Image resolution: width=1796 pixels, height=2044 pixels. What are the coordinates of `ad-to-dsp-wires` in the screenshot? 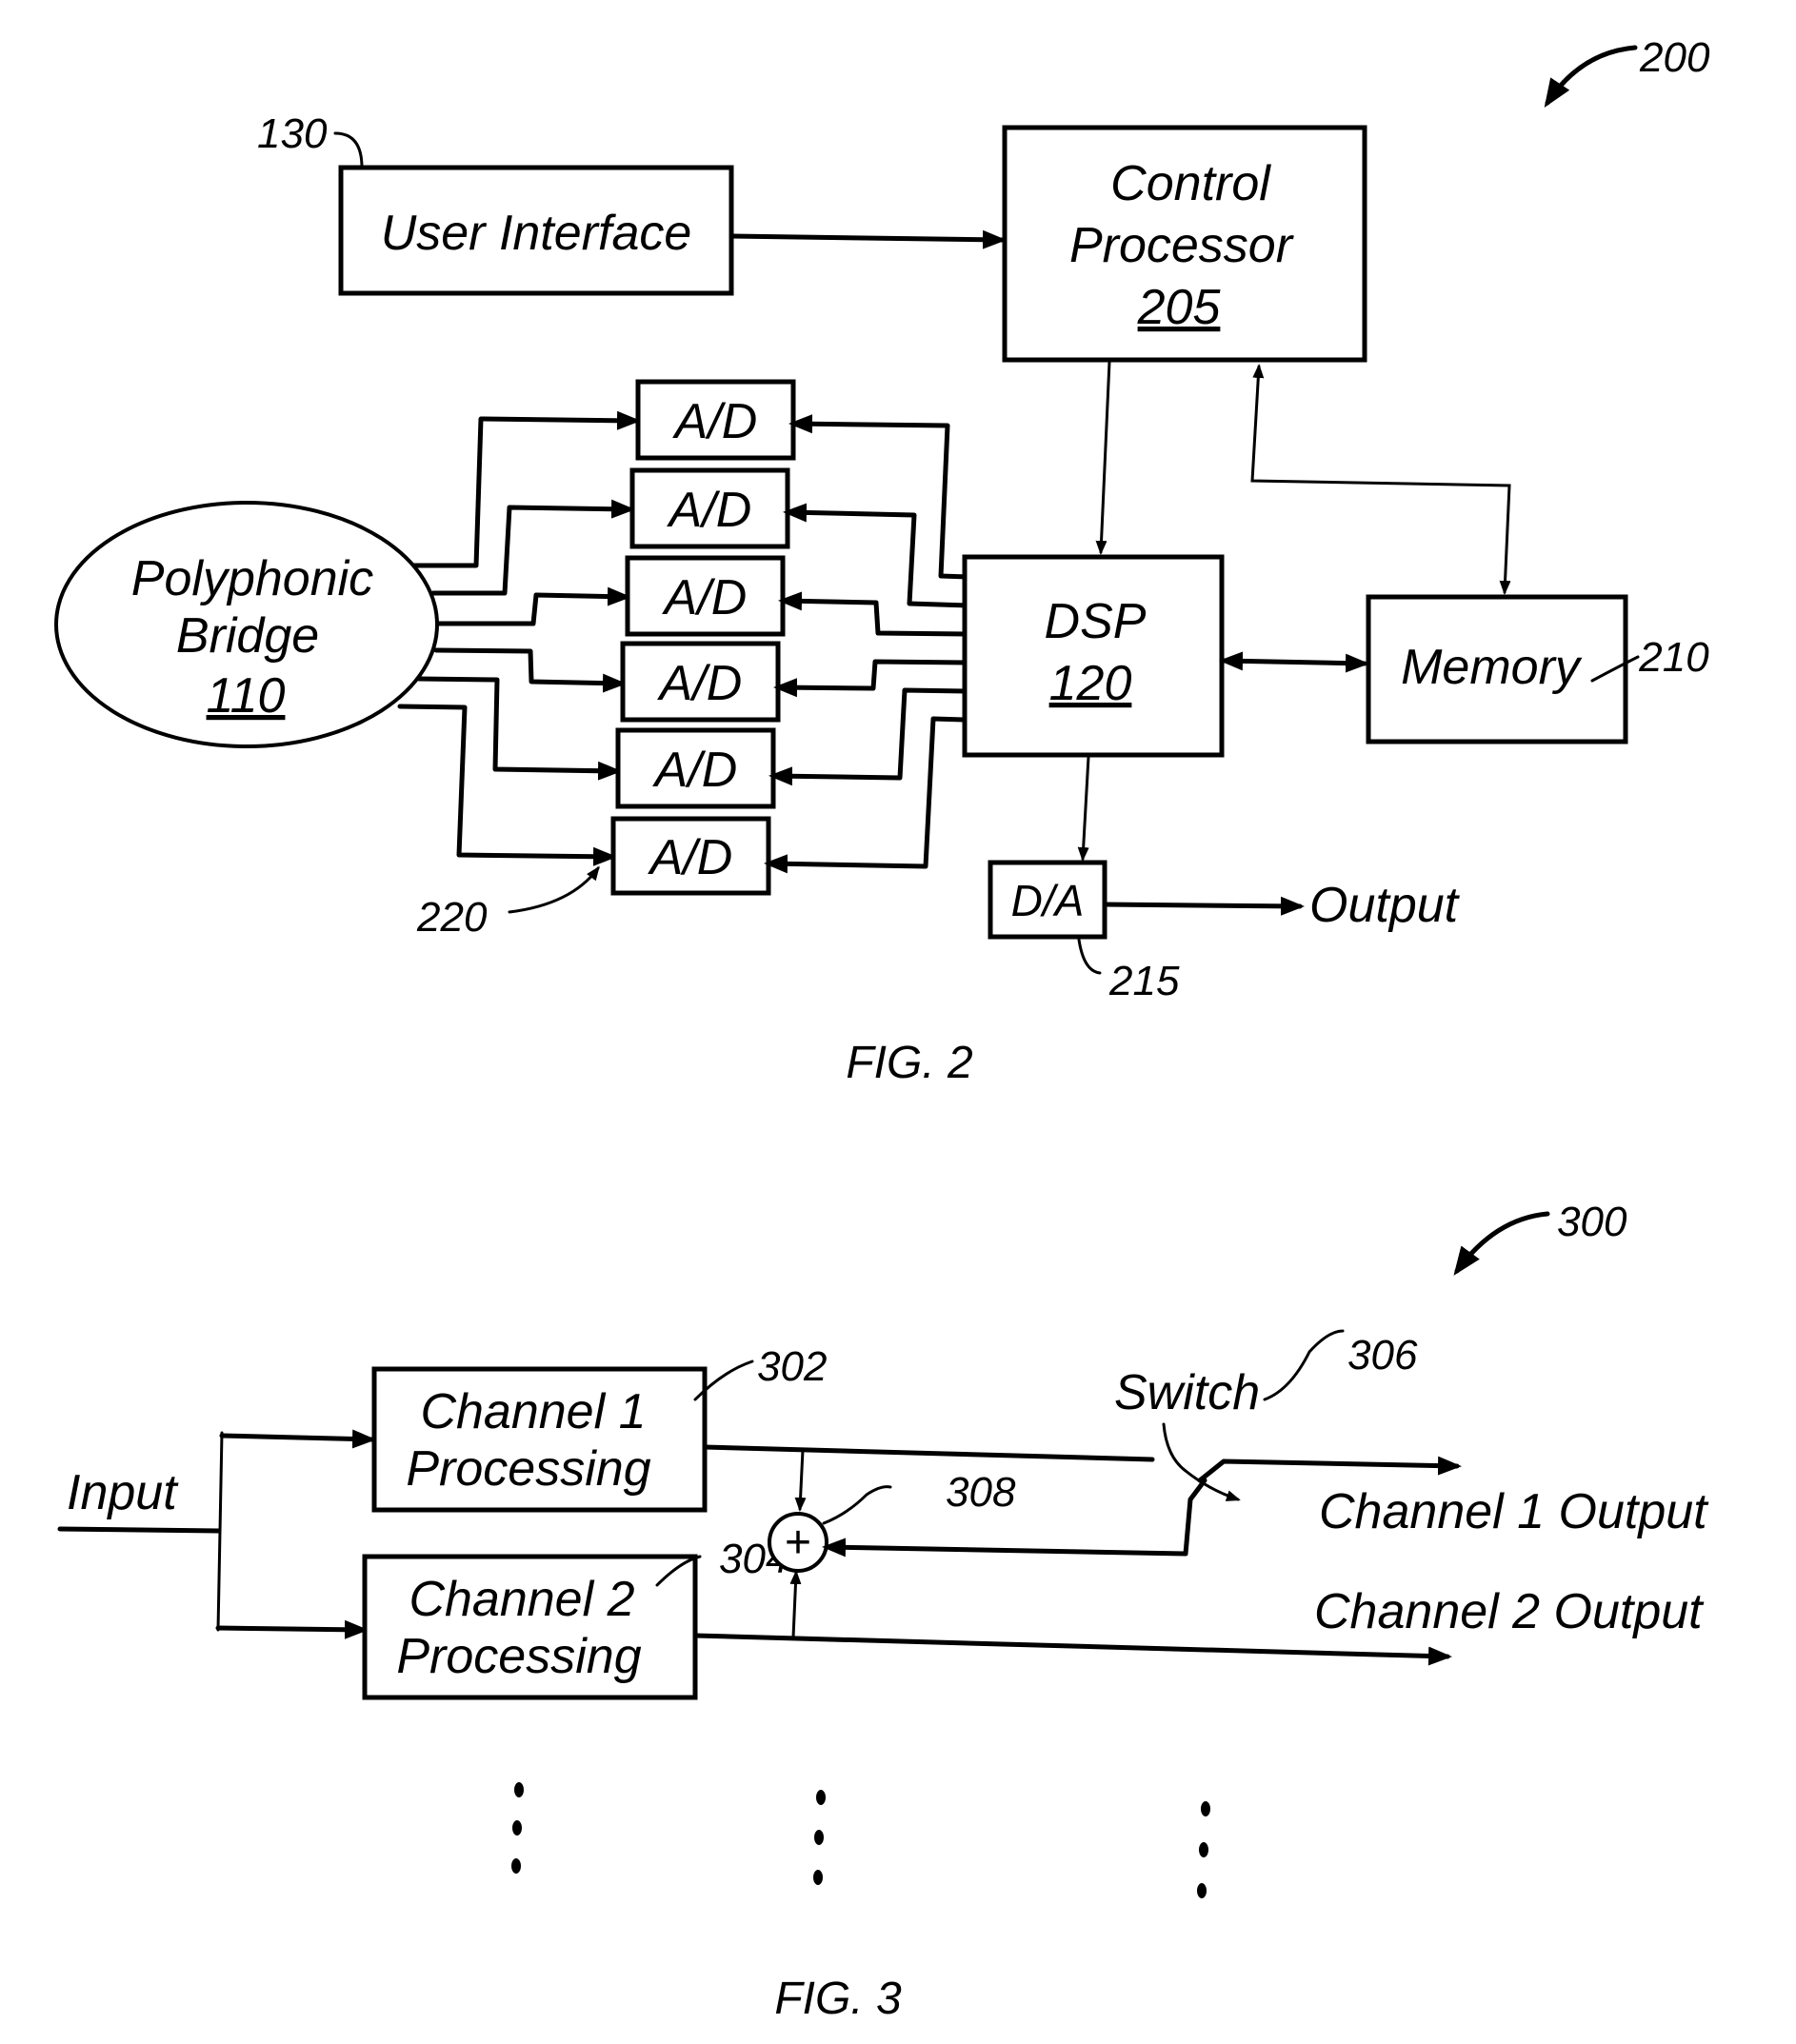 It's located at (868, 644).